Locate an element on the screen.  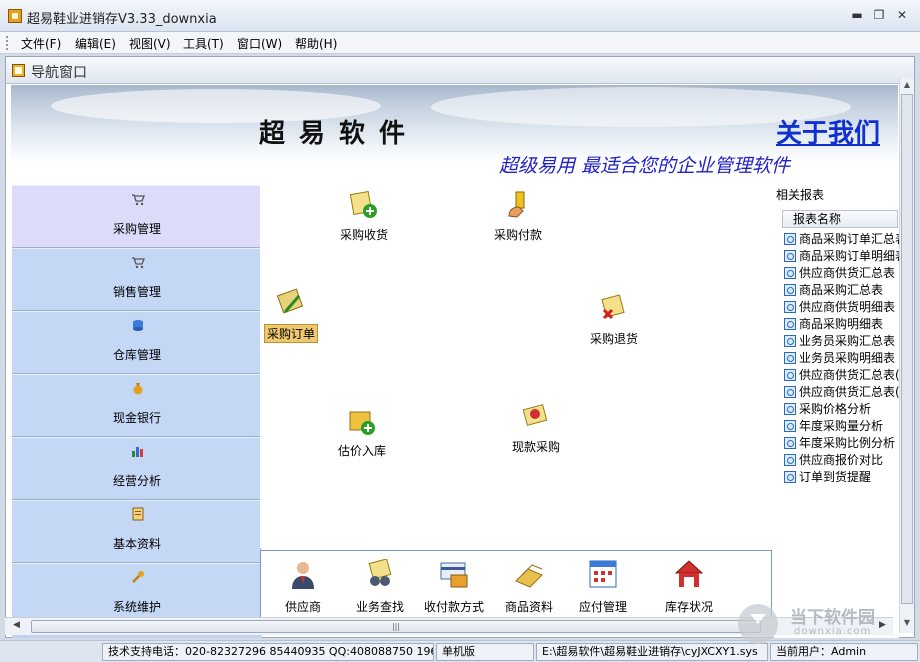
report-item: 采购价格分析 is located at coordinates (841, 409).